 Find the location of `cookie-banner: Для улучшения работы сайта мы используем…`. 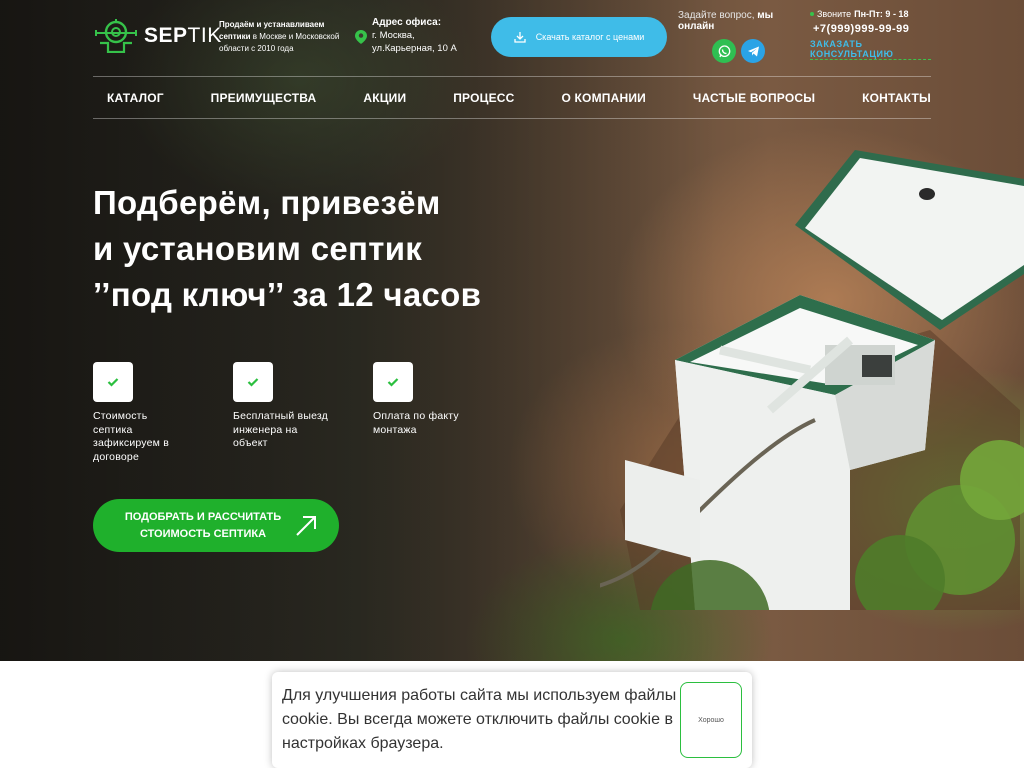

cookie-banner: Для улучшения работы сайта мы используем… is located at coordinates (512, 720).